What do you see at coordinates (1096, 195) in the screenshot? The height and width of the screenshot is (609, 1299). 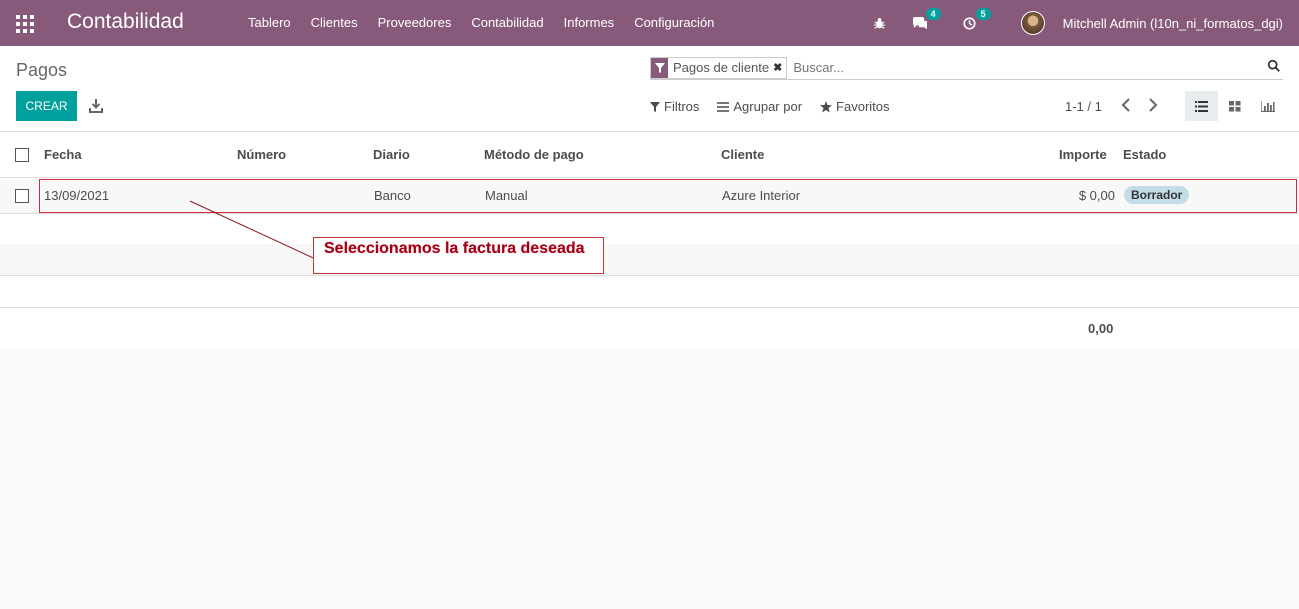 I see `cell-importe: $ 0,00` at bounding box center [1096, 195].